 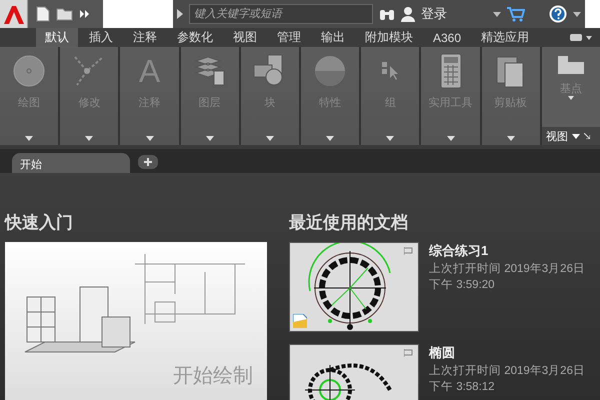 I want to click on login-button: 登录, so click(x=434, y=14).